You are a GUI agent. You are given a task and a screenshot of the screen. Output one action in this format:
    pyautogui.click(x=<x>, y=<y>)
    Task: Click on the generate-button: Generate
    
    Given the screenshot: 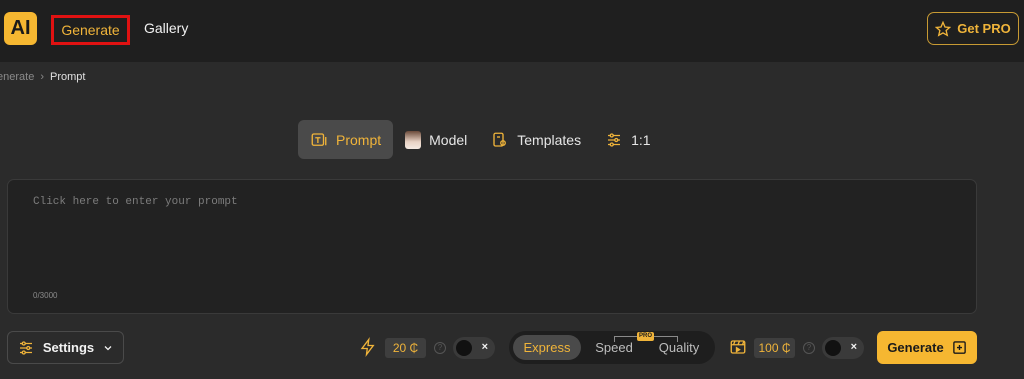 What is the action you would take?
    pyautogui.click(x=927, y=347)
    